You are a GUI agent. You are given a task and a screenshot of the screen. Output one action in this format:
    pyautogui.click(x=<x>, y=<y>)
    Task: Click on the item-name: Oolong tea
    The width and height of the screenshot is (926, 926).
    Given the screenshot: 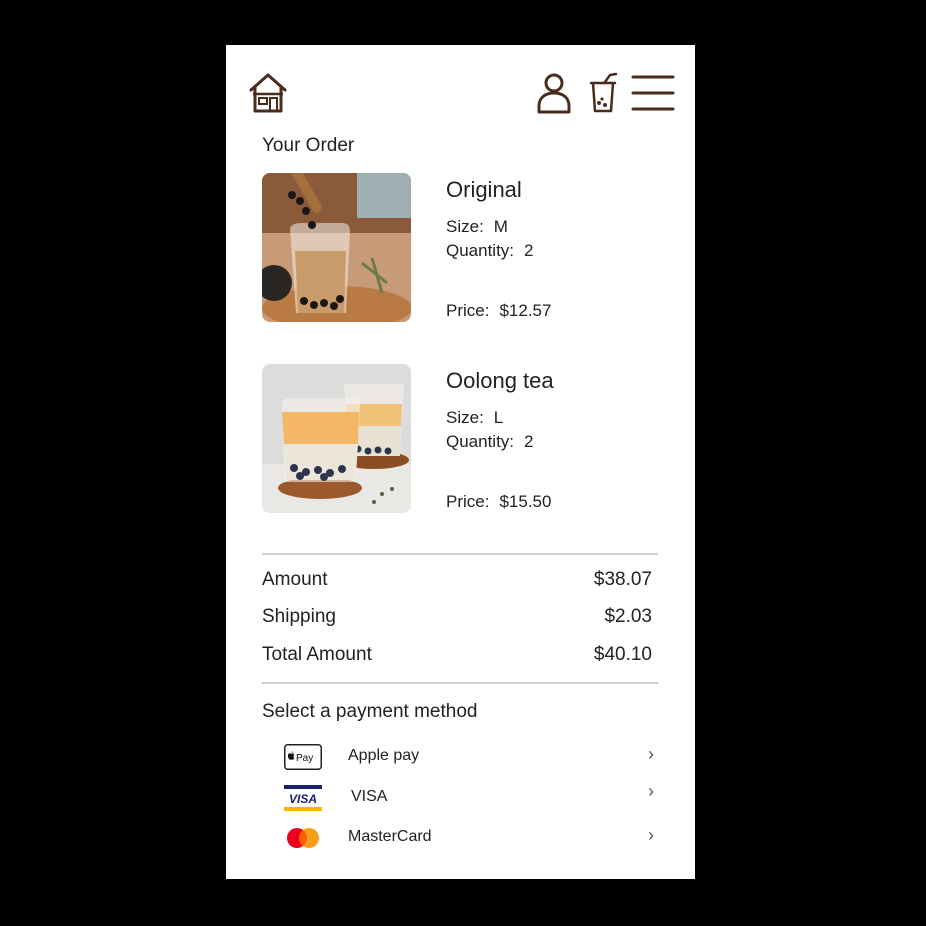 What is the action you would take?
    pyautogui.click(x=500, y=380)
    